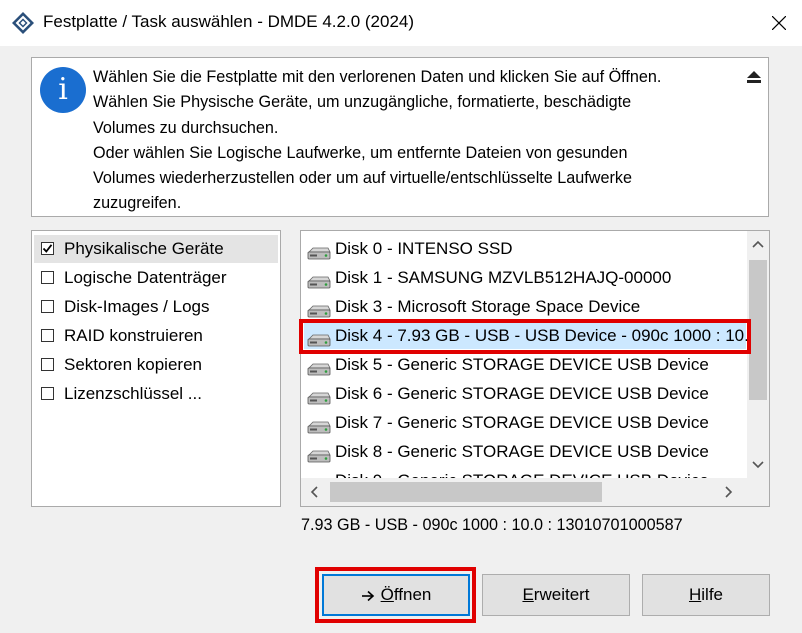 This screenshot has width=802, height=633. What do you see at coordinates (503, 277) in the screenshot?
I see `disk-label: Disk 1 - SAMSUNG MZVLB512HAJQ-00000` at bounding box center [503, 277].